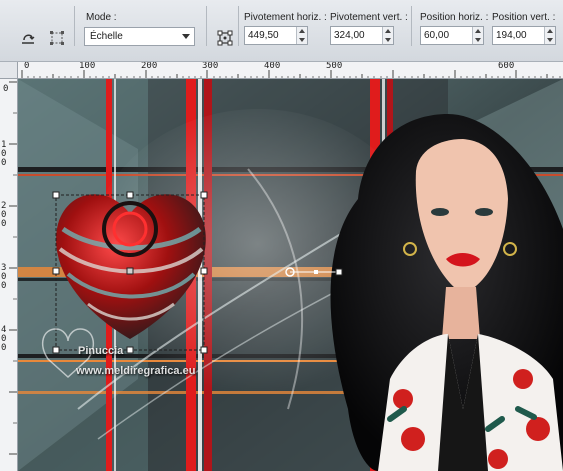 This screenshot has height=471, width=563. Describe the element at coordinates (506, 66) in the screenshot. I see `ruler-label: 600` at that location.